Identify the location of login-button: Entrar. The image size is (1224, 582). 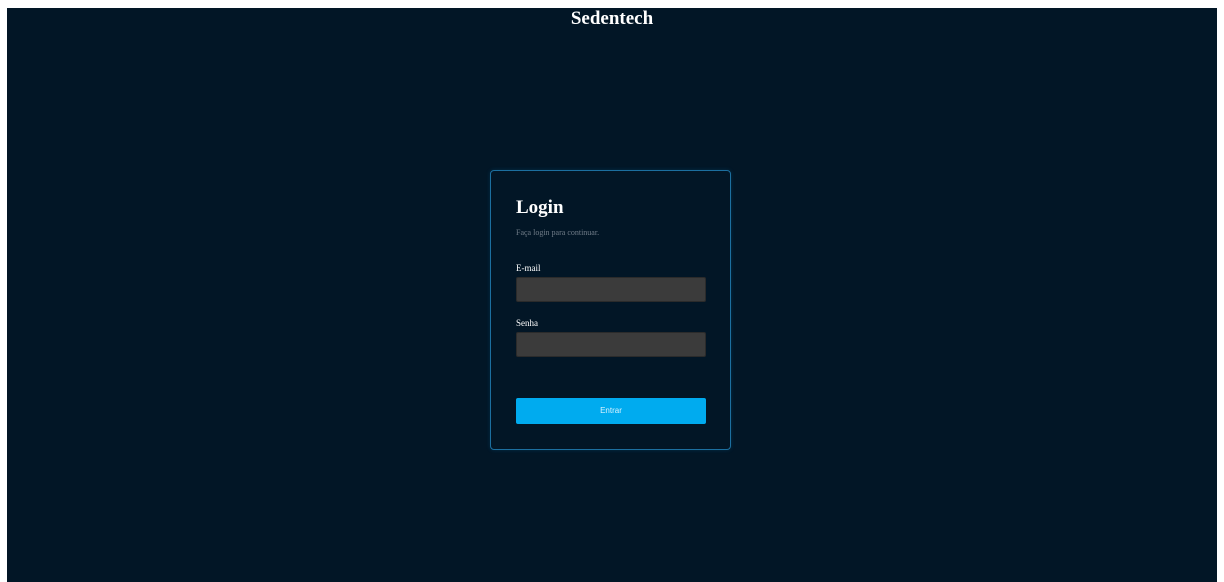
(611, 411).